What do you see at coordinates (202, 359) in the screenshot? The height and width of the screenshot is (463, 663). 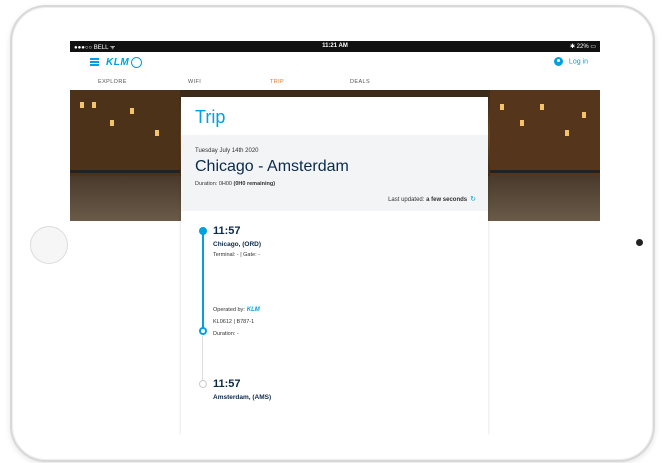 I see `timeline-line-remaining` at bounding box center [202, 359].